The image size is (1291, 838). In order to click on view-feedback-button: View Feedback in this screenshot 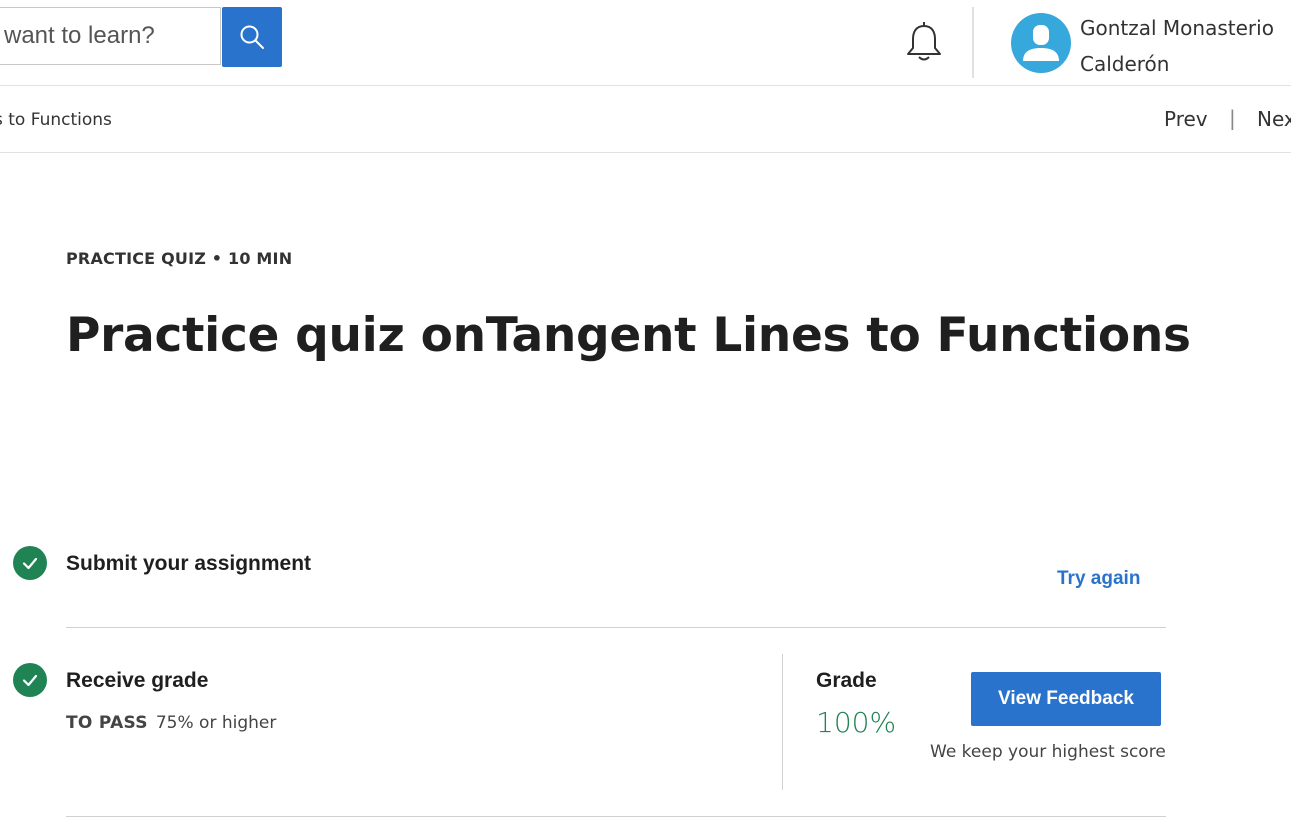, I will do `click(1066, 699)`.